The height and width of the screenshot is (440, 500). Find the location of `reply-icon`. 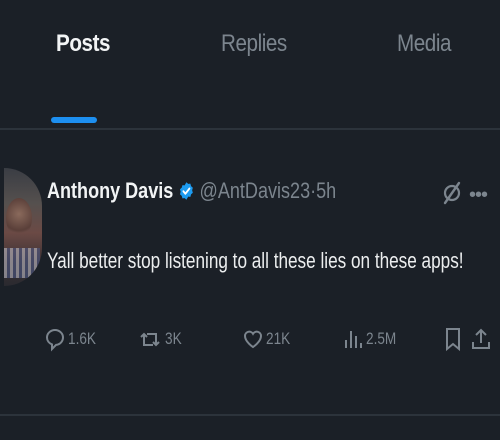

reply-icon is located at coordinates (55, 340).